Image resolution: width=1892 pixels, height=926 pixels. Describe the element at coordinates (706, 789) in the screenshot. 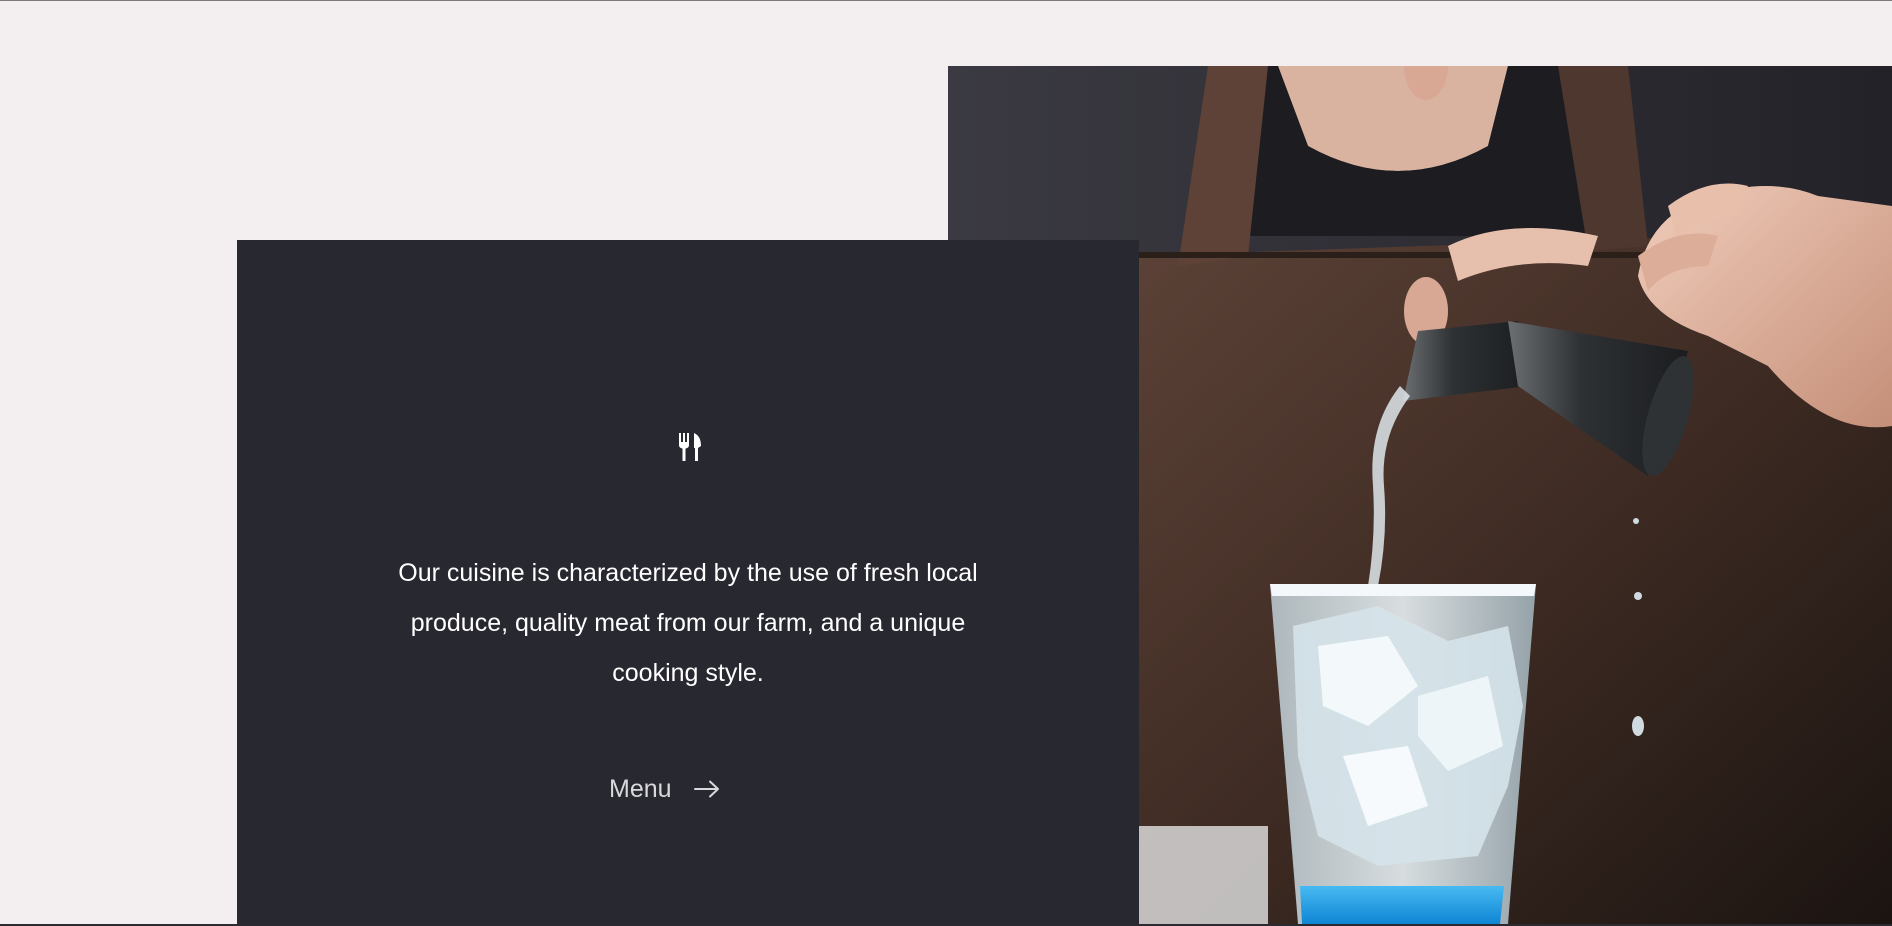

I see `arrow-right-icon` at that location.